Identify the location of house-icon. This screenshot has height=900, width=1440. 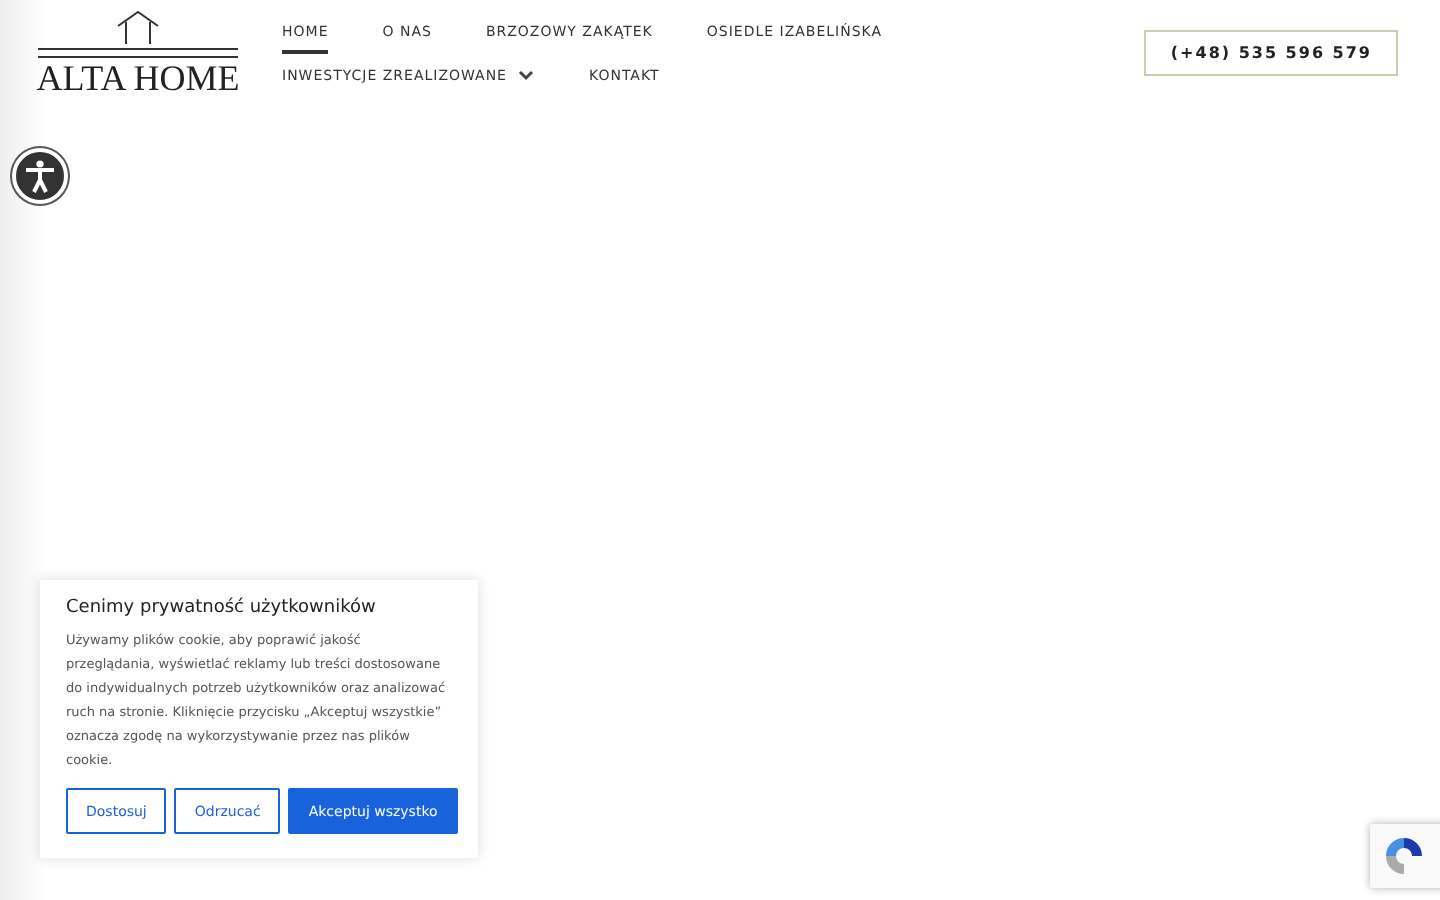
(138, 28).